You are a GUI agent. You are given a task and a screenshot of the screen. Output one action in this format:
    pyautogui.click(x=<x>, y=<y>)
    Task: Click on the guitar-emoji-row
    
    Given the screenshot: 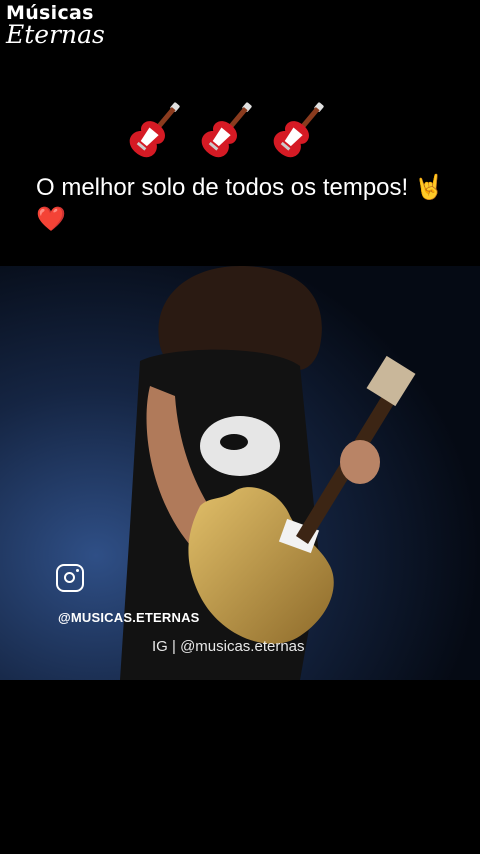 What is the action you would take?
    pyautogui.click(x=228, y=129)
    